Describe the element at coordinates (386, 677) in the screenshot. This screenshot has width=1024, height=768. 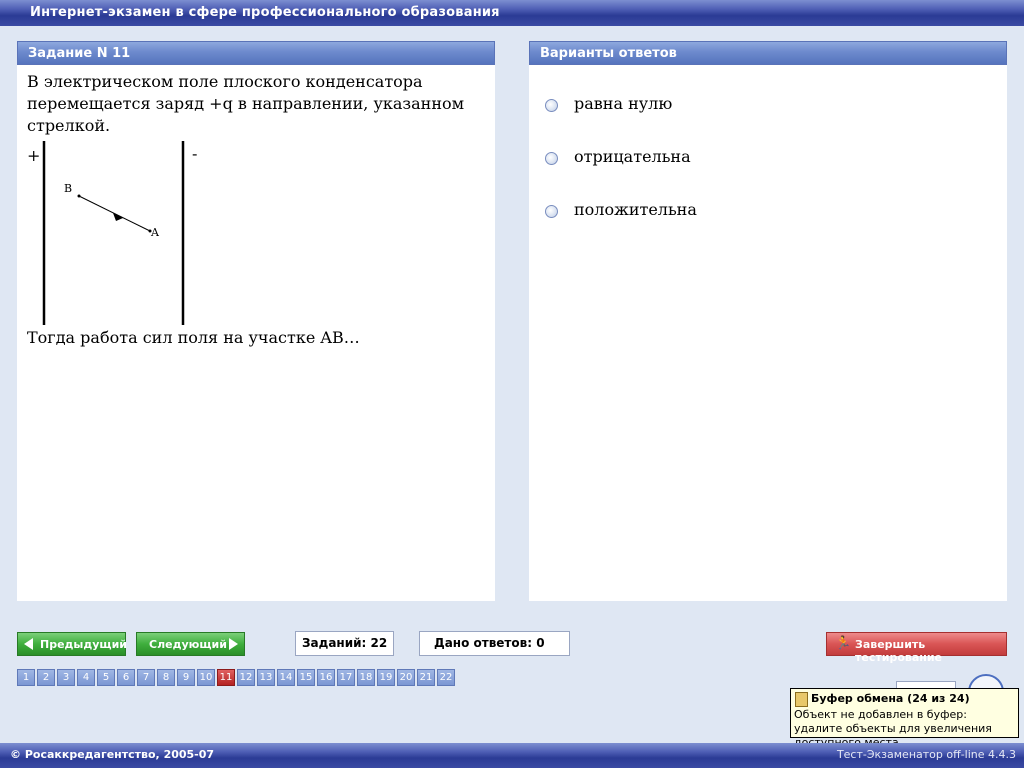
I see `page-button-19: 19` at that location.